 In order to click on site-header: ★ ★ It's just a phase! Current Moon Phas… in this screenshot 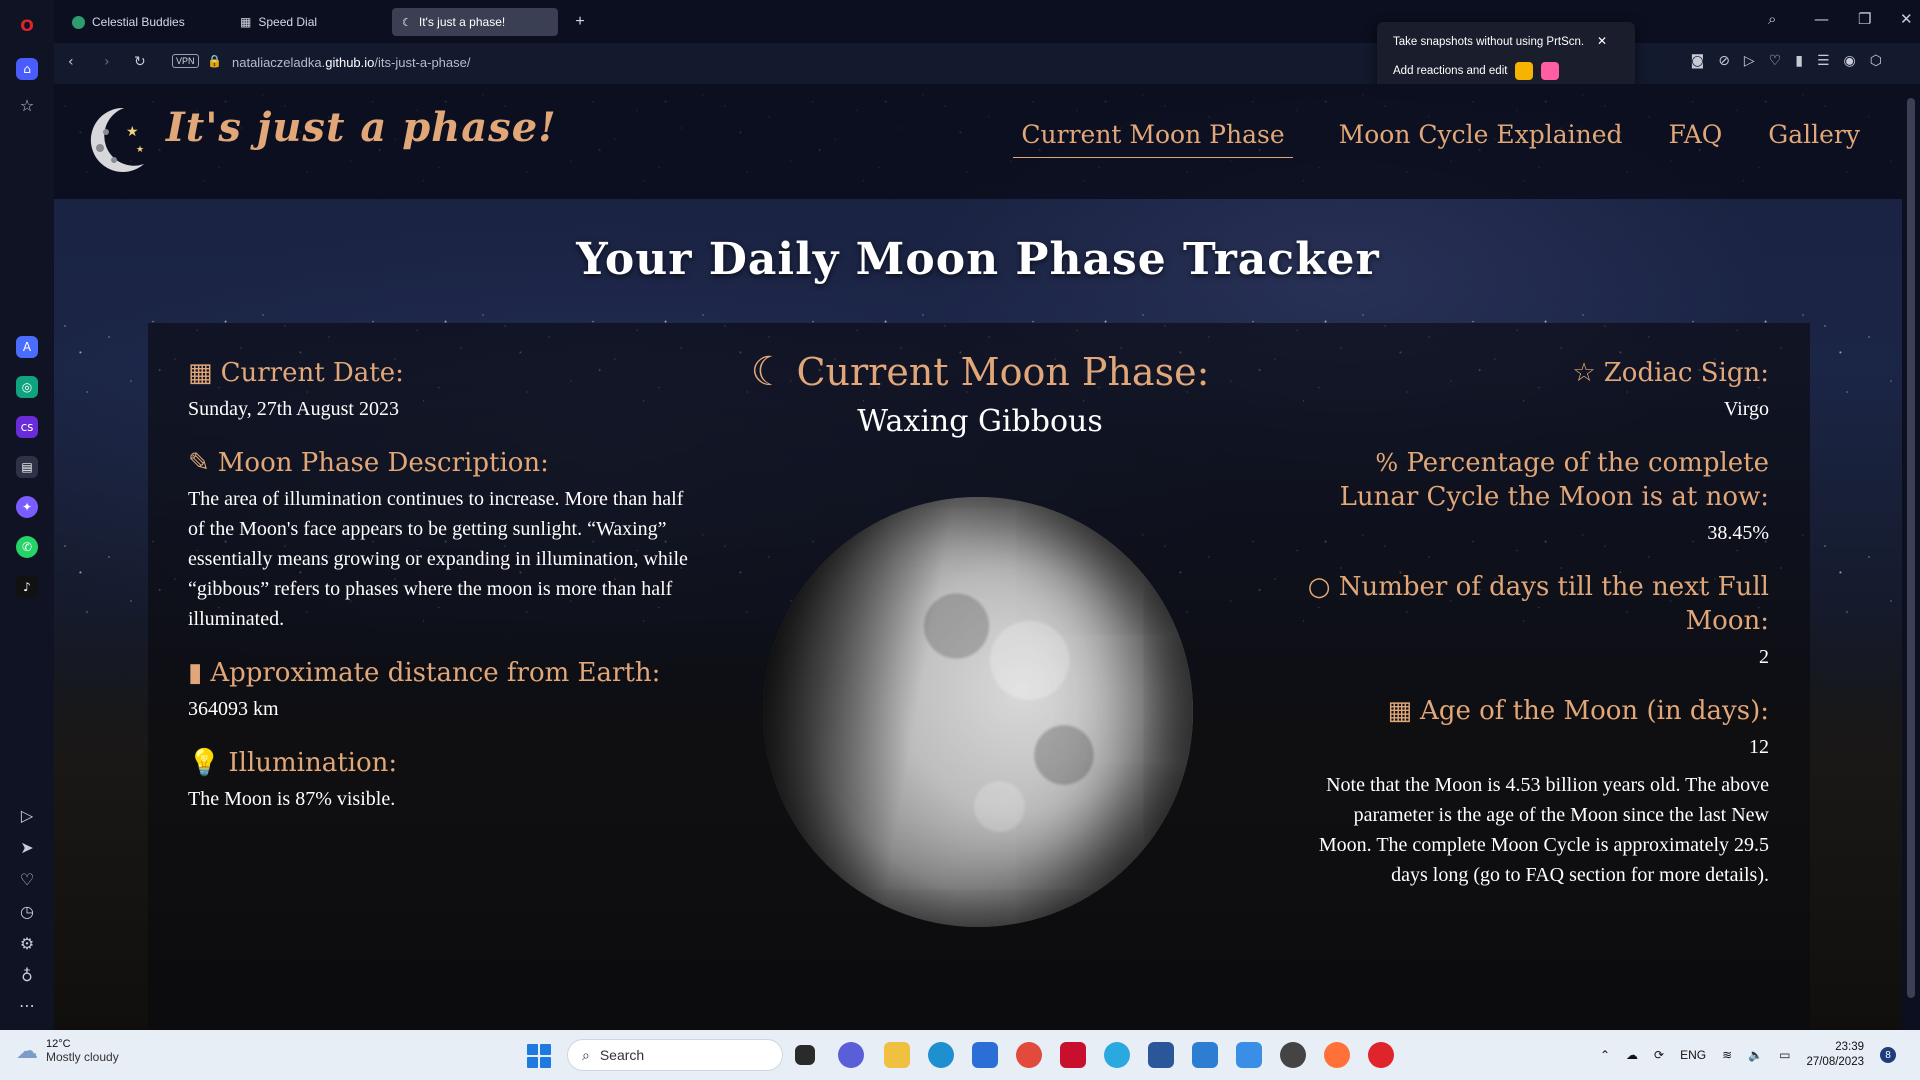, I will do `click(978, 141)`.